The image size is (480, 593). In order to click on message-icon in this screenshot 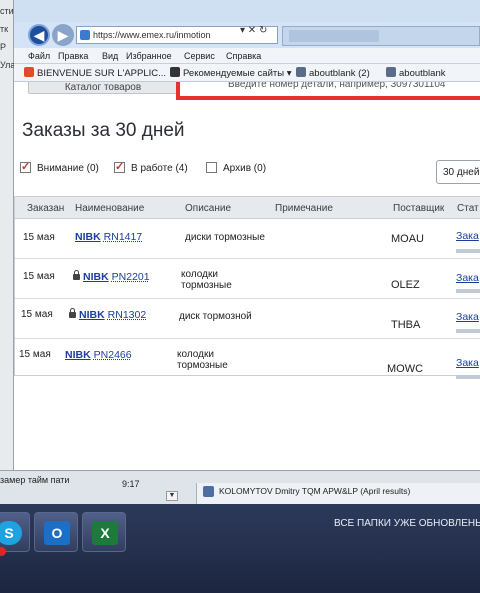, I will do `click(208, 491)`.